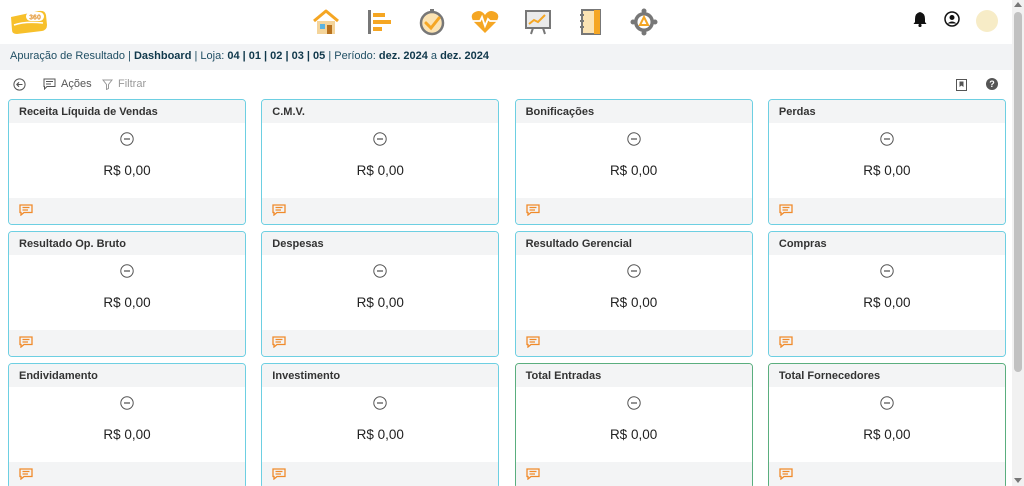 This screenshot has height=486, width=1024. I want to click on card-title: Investimento, so click(380, 375).